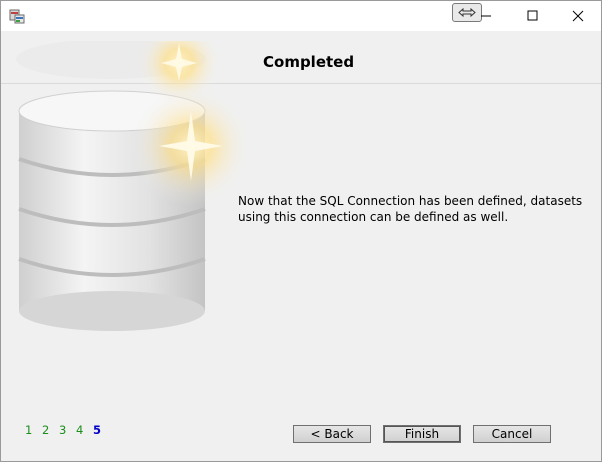  Describe the element at coordinates (422, 434) in the screenshot. I see `finish-button: Finish` at that location.